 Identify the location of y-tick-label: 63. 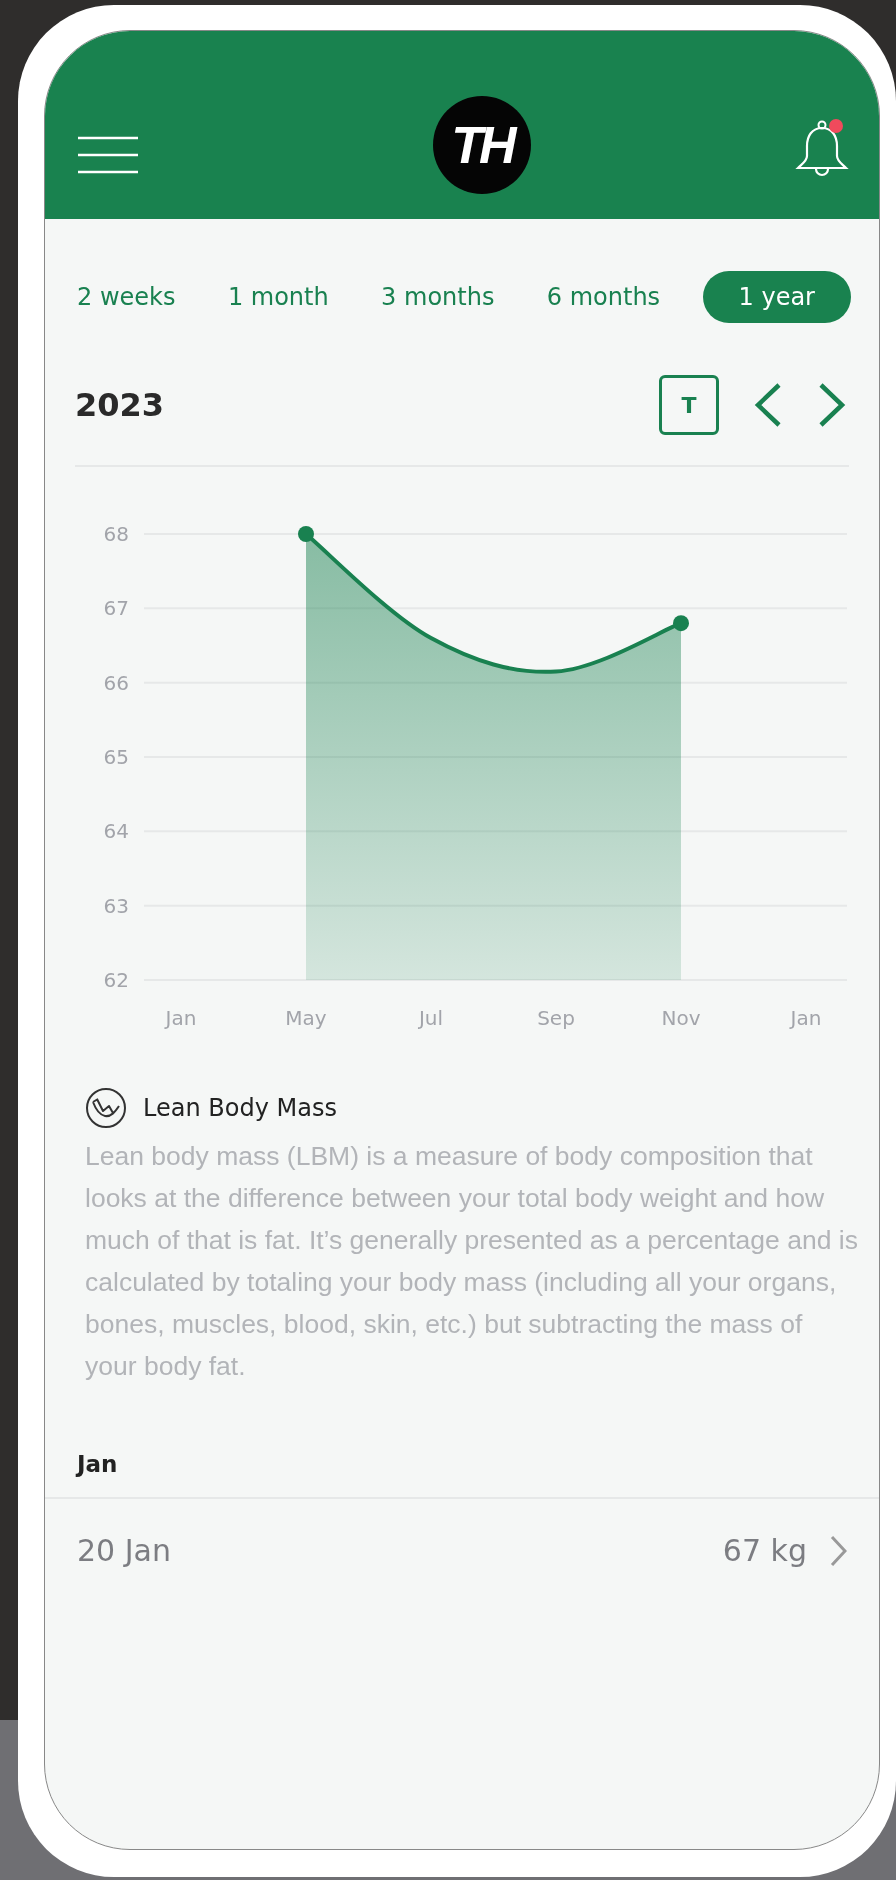
(116, 905).